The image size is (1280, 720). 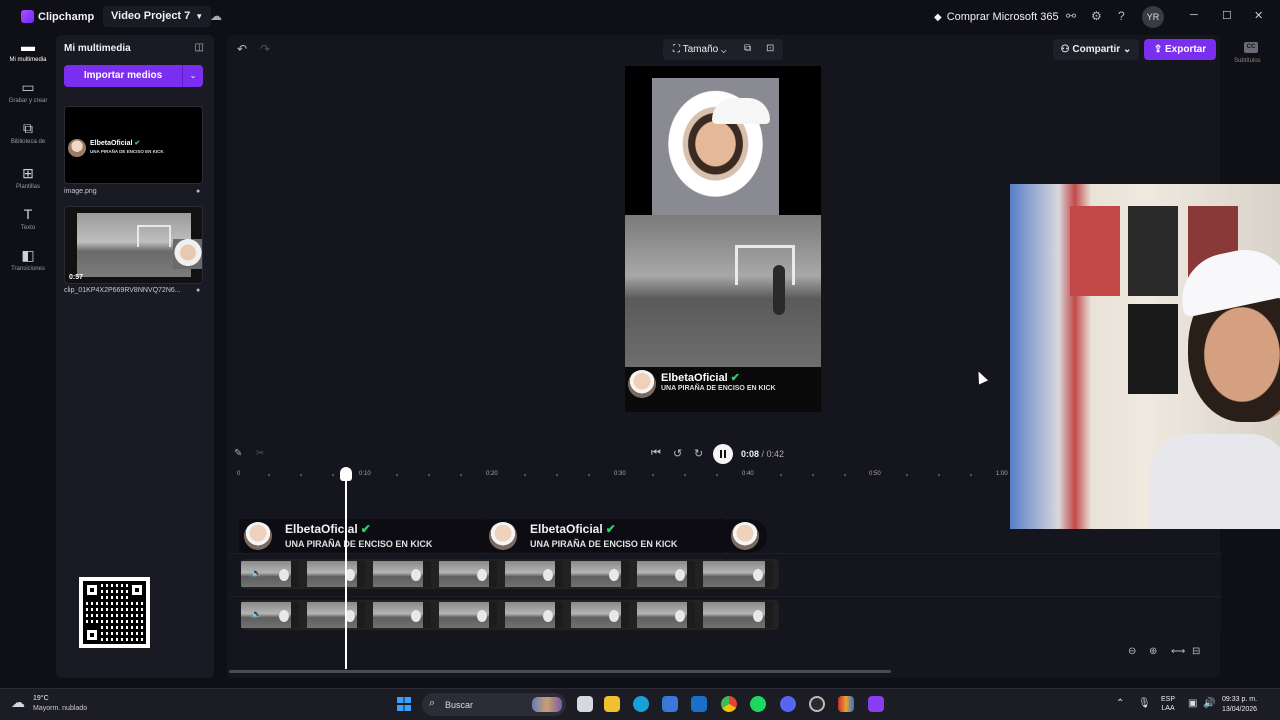 What do you see at coordinates (28, 92) in the screenshot?
I see `rail-item-record-create: ▭ Grabar y crear` at bounding box center [28, 92].